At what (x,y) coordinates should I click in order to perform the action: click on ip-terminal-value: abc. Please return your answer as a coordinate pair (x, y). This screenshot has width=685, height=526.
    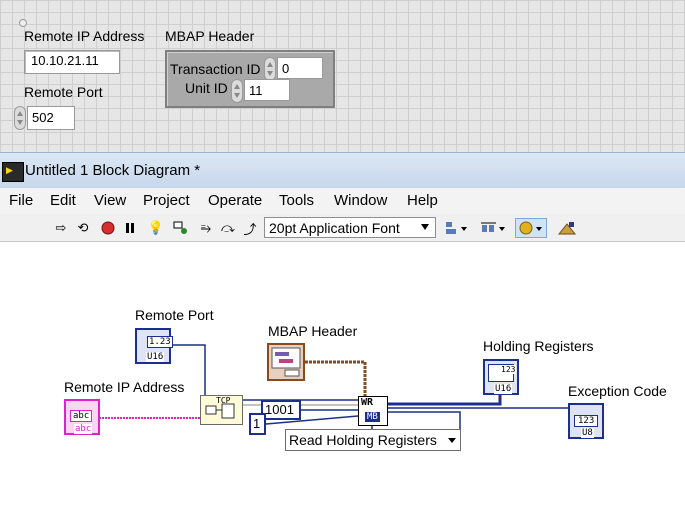
    Looking at the image, I should click on (81, 416).